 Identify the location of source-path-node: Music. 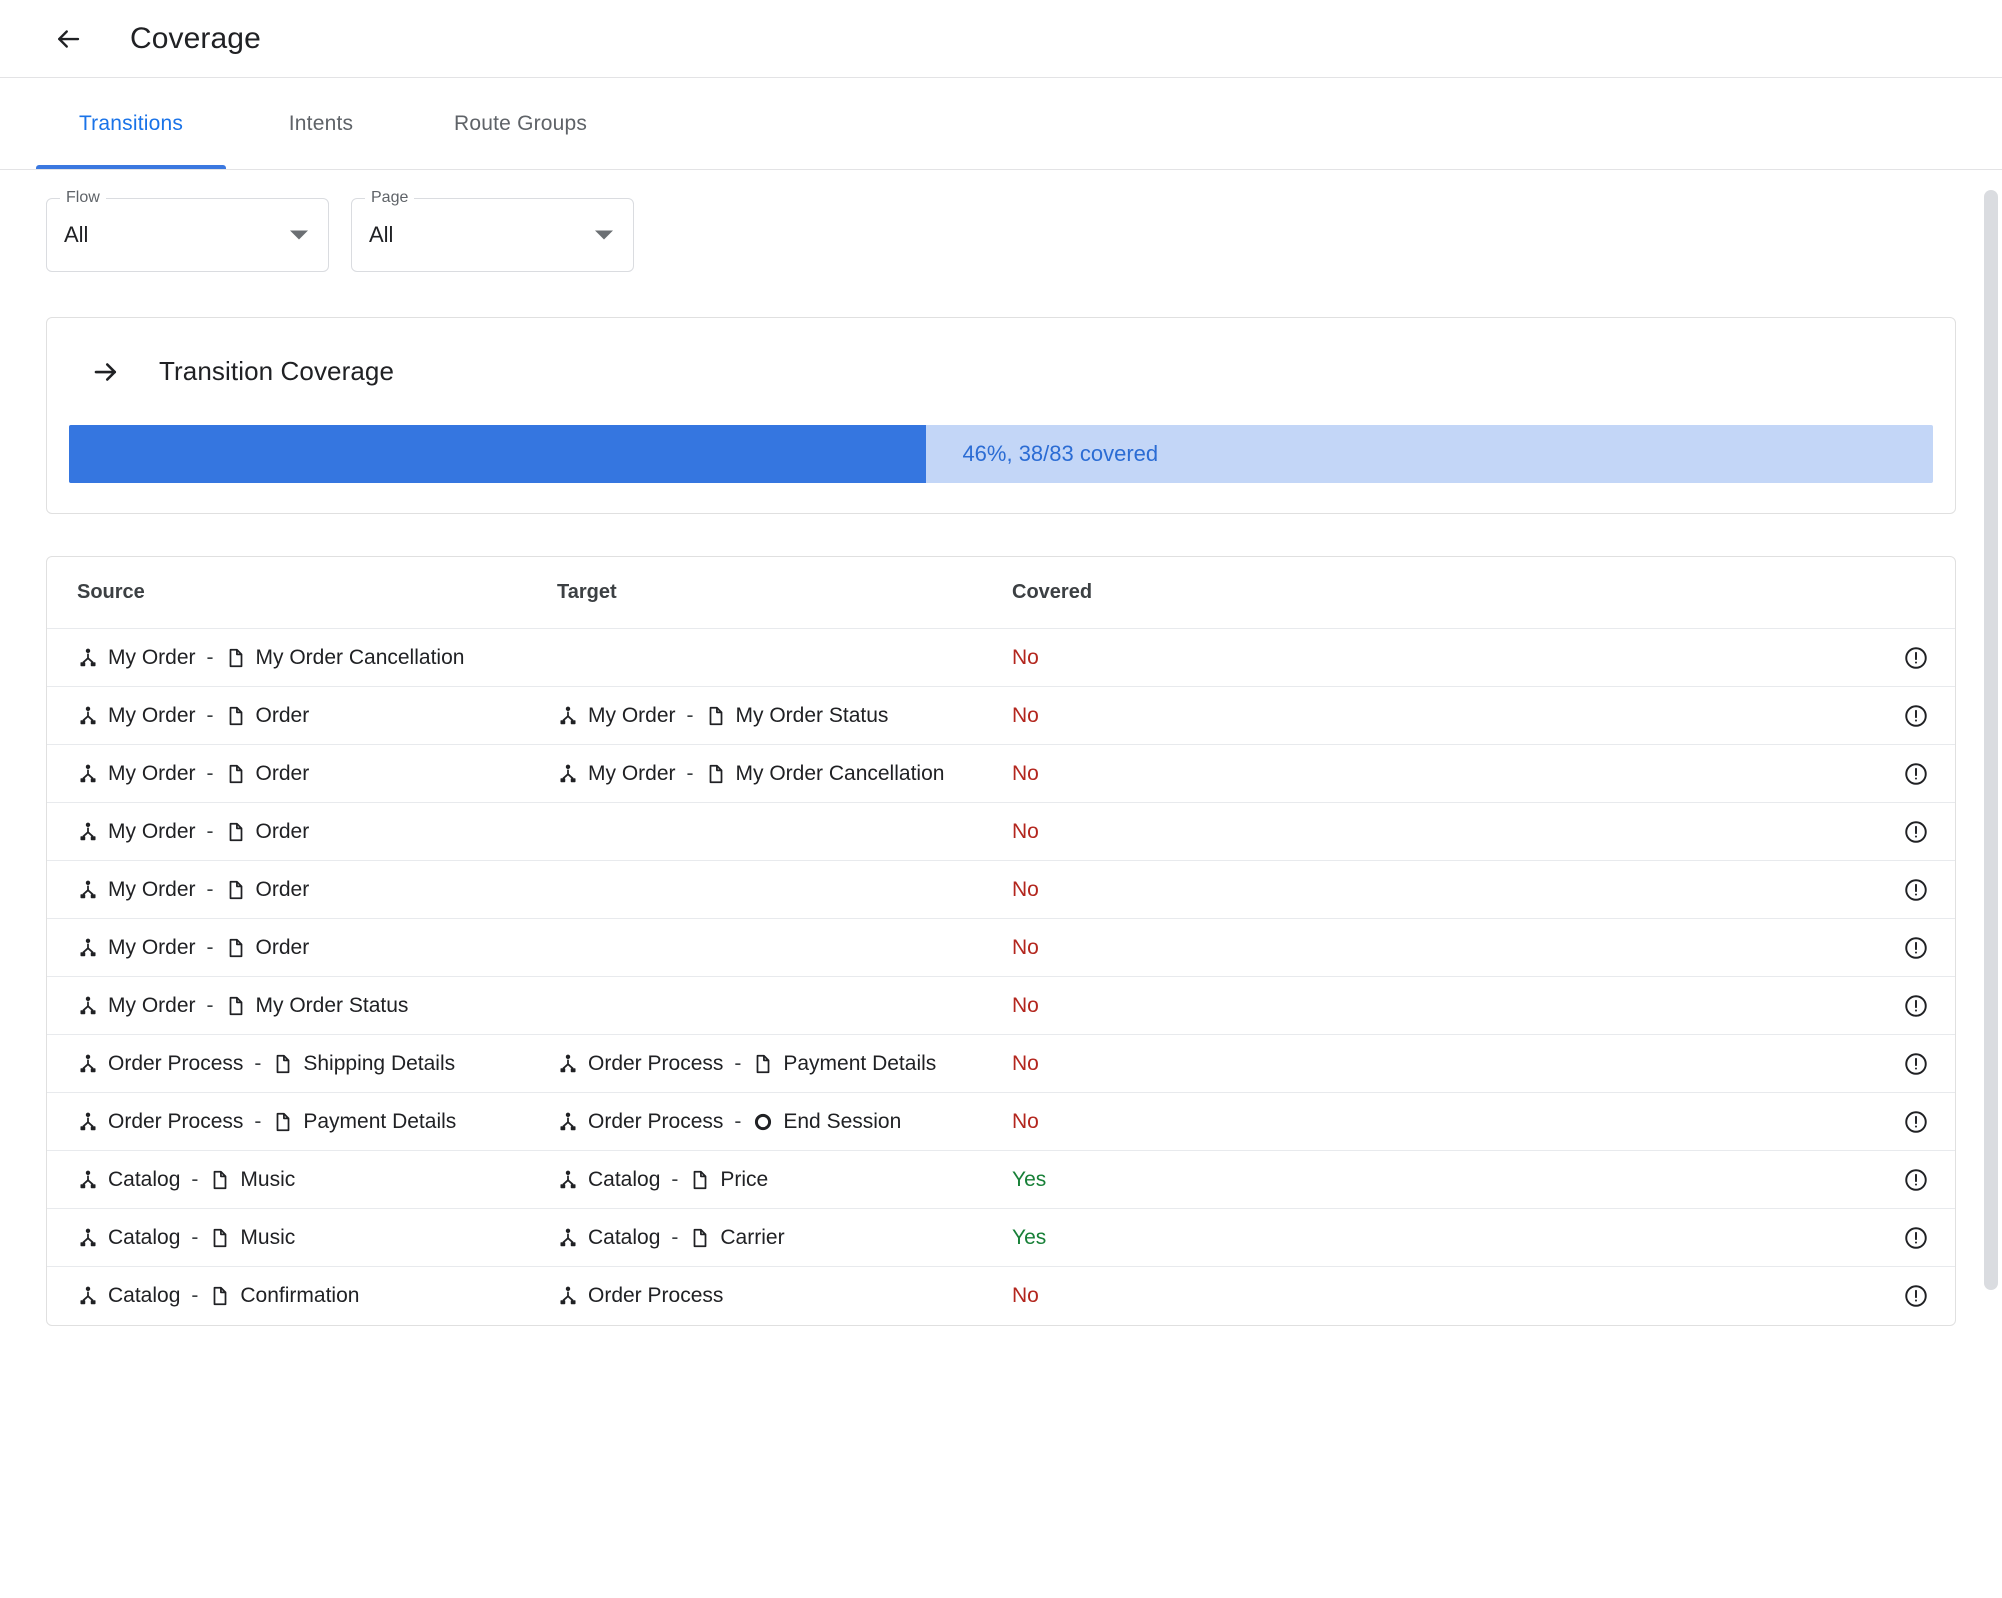
(268, 1237).